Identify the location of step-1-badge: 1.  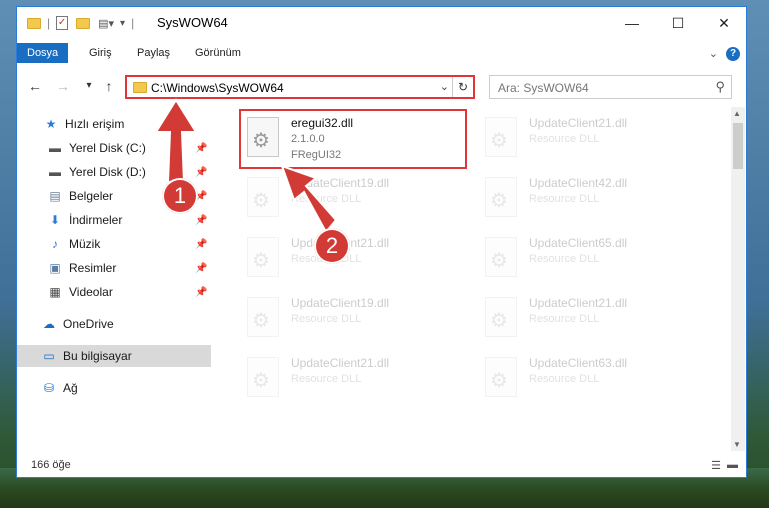
(180, 196).